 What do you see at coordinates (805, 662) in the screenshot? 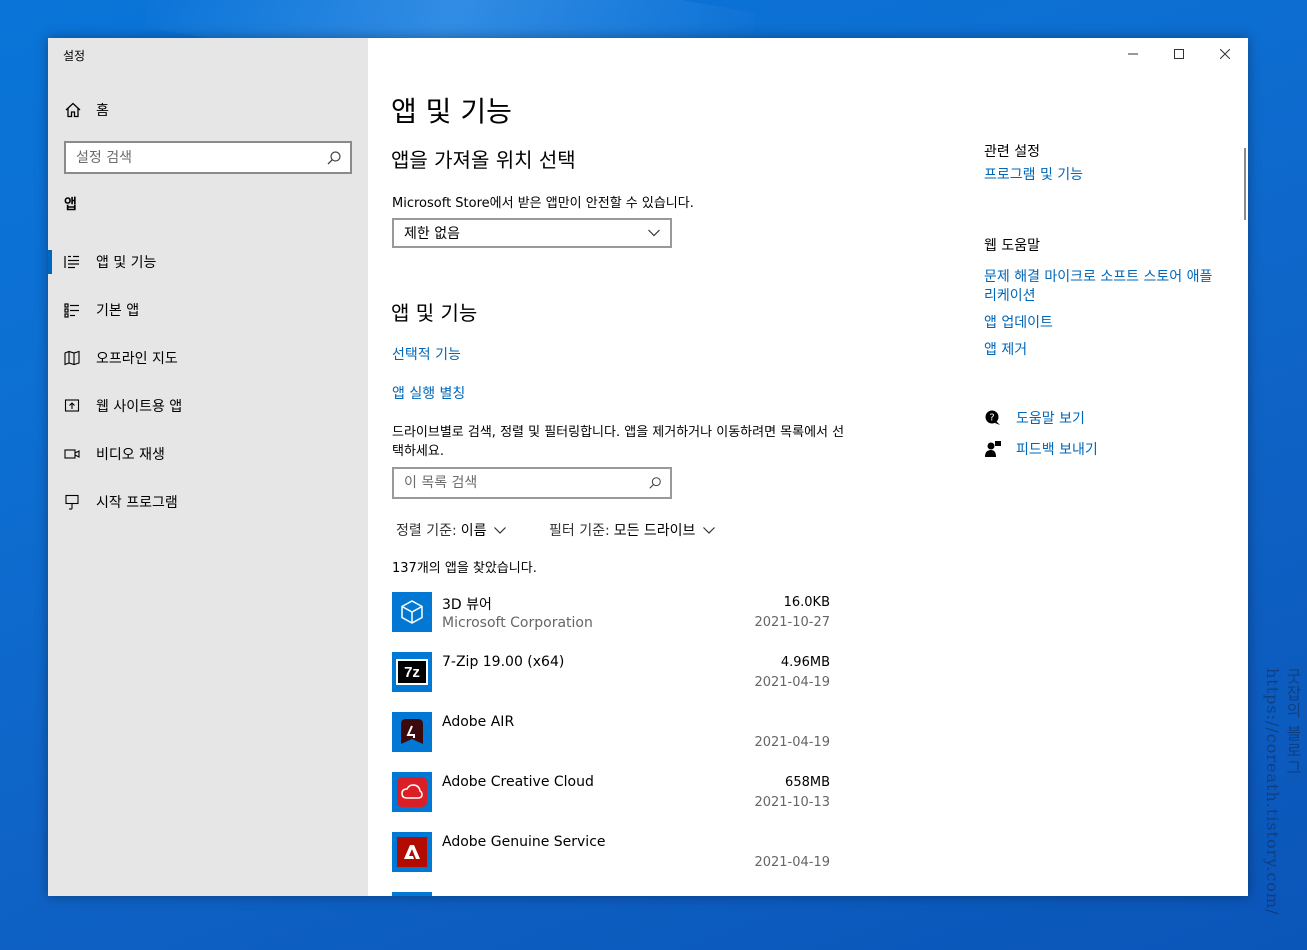
I see `app-size: 4.96MB` at bounding box center [805, 662].